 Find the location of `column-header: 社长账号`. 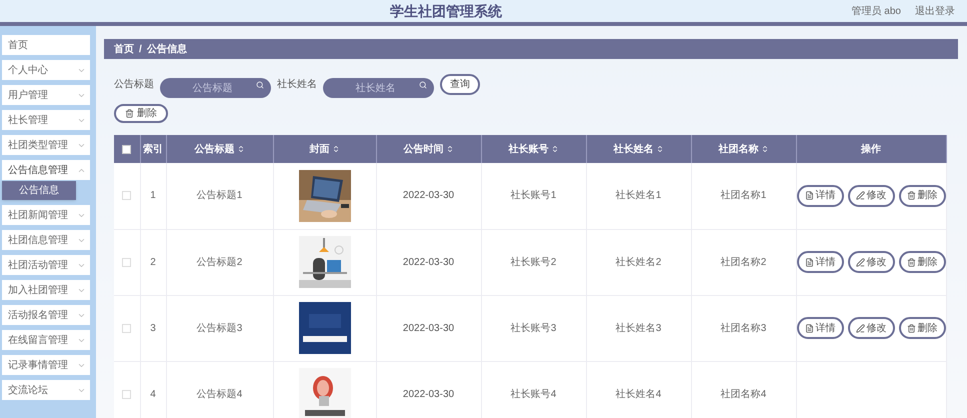

column-header: 社长账号 is located at coordinates (533, 149).